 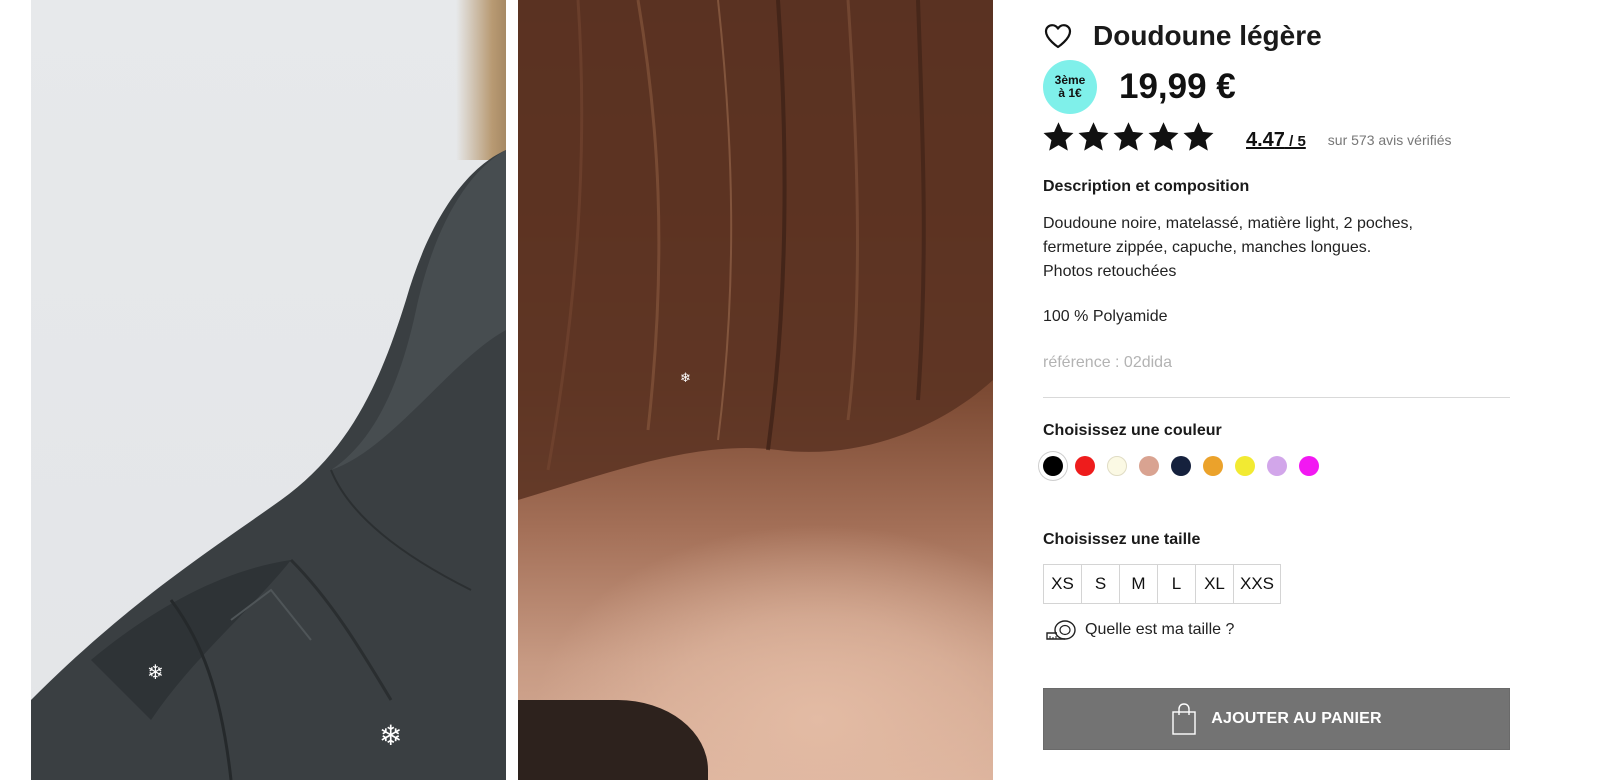 I want to click on rating-score: 4.47, so click(x=1265, y=139).